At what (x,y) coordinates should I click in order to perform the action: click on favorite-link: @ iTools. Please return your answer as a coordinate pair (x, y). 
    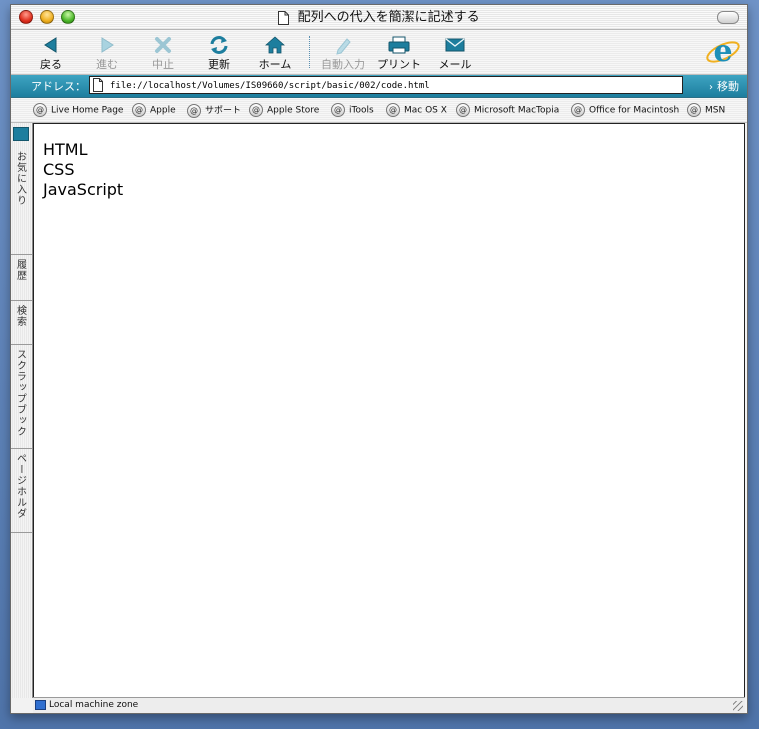
    Looking at the image, I should click on (352, 110).